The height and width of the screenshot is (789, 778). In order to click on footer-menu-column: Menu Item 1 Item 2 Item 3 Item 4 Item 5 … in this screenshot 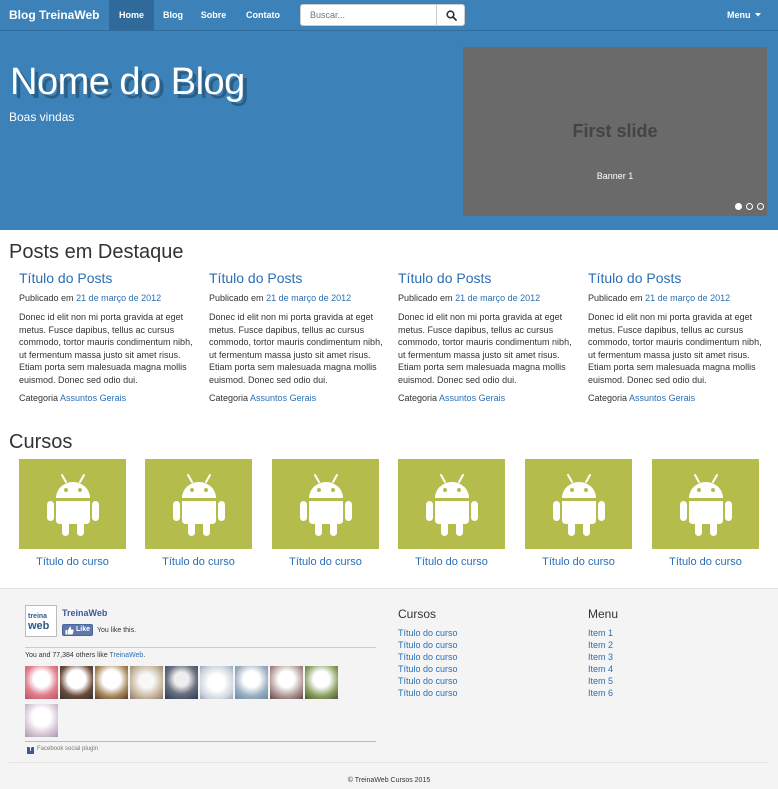, I will do `click(603, 653)`.